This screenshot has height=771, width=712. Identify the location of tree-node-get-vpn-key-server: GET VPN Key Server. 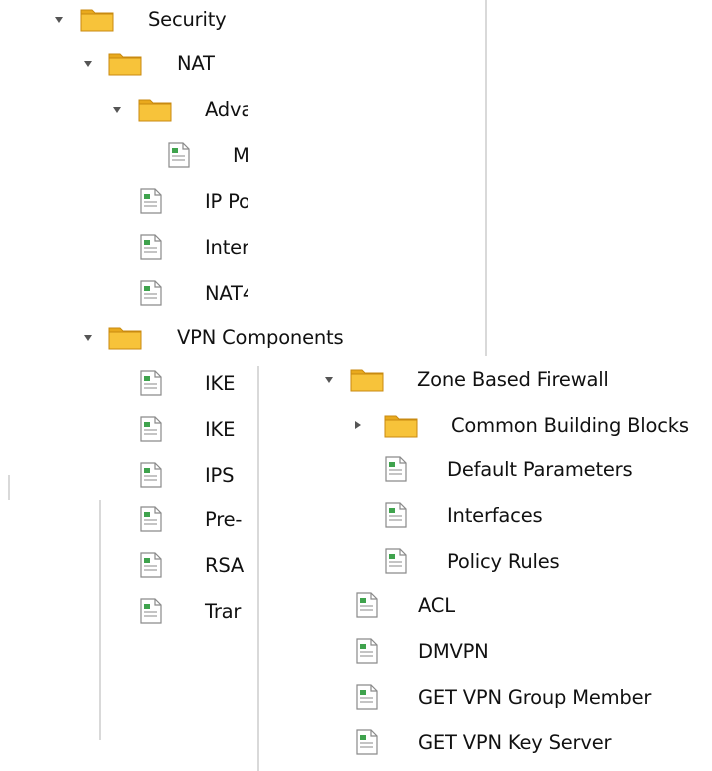
(484, 743).